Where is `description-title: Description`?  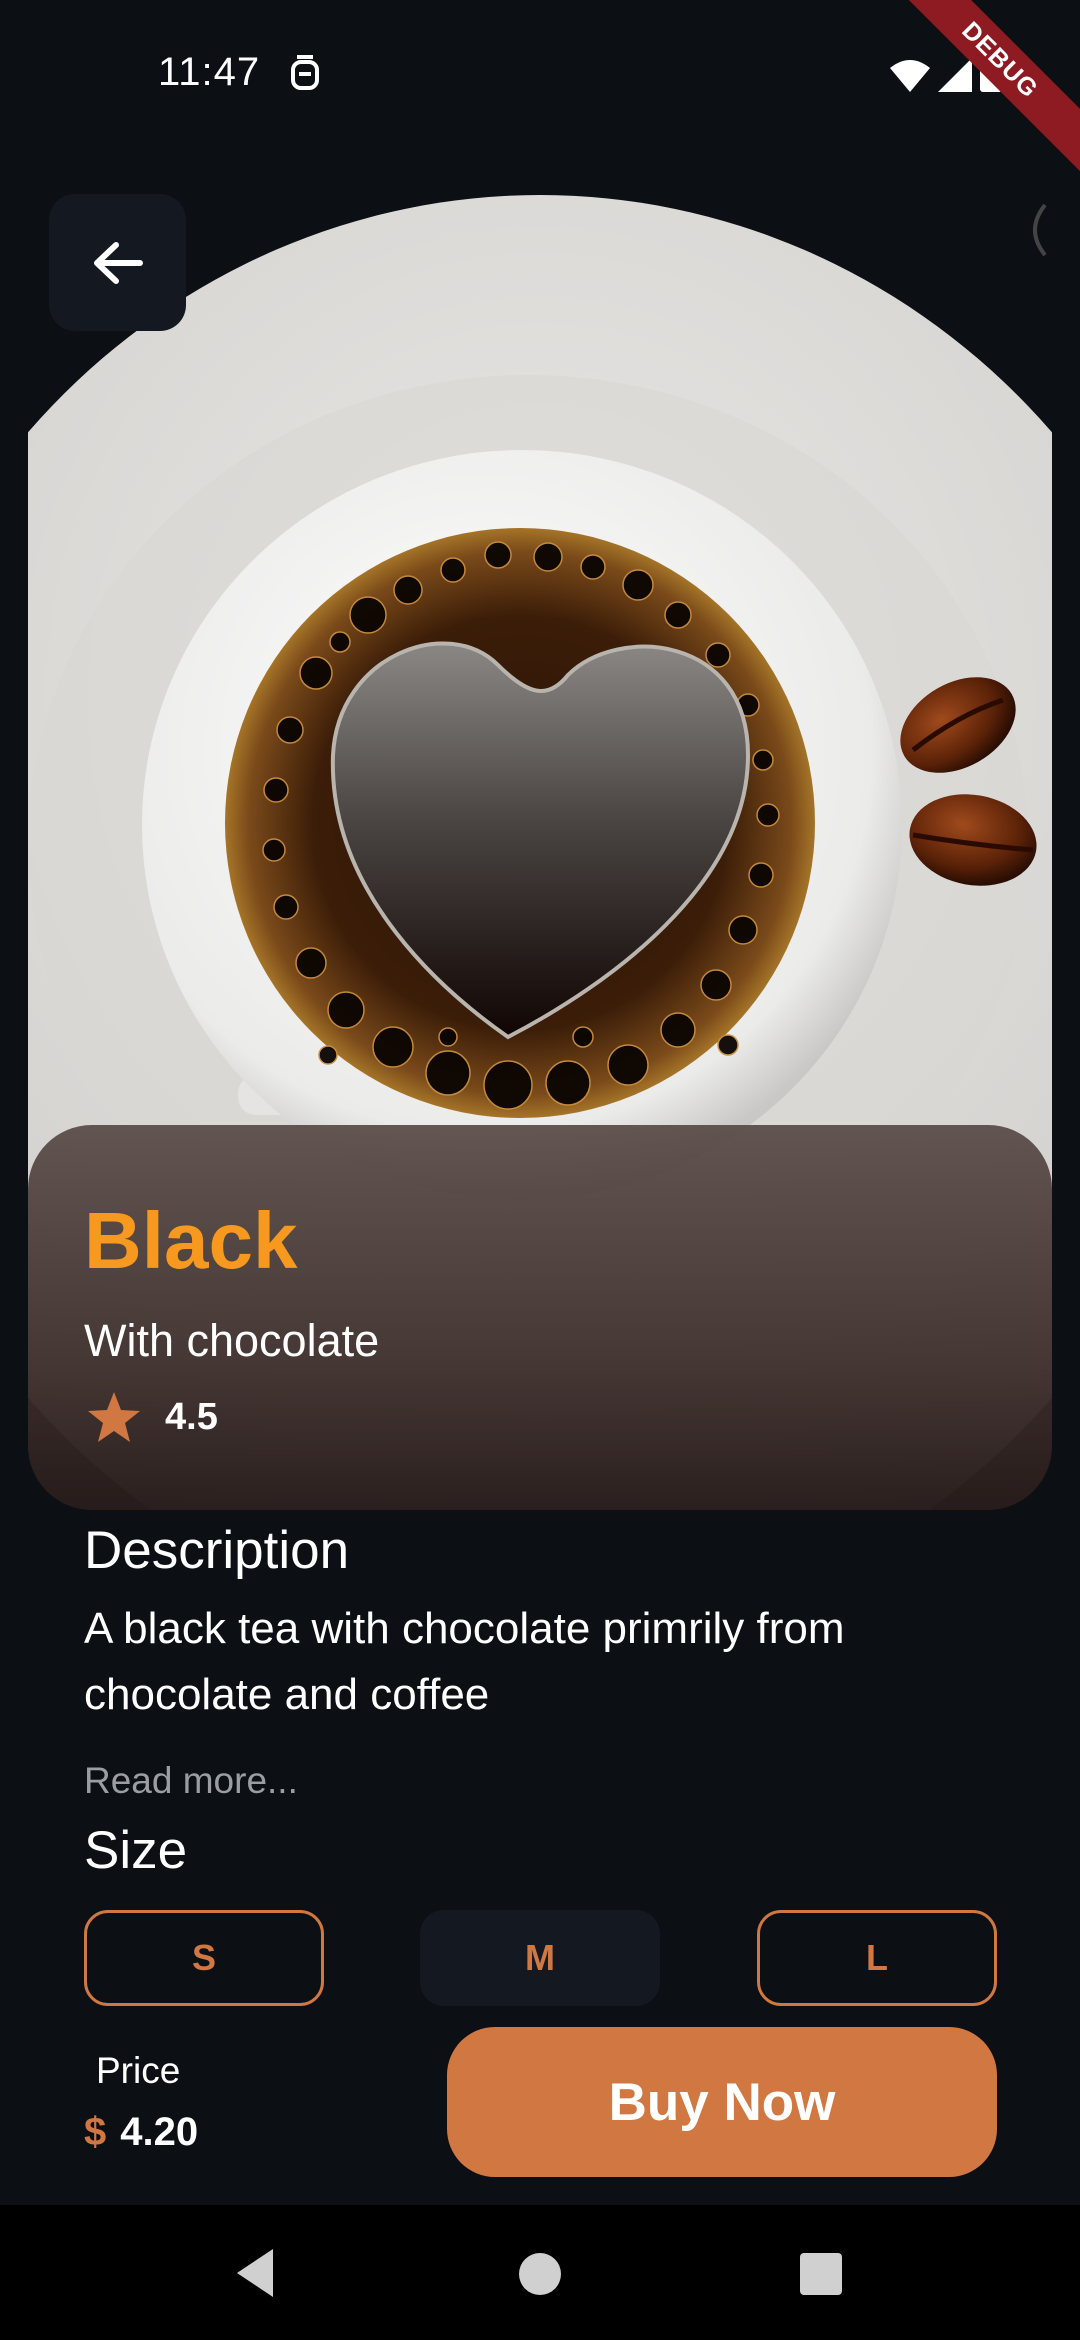 description-title: Description is located at coordinates (217, 1550).